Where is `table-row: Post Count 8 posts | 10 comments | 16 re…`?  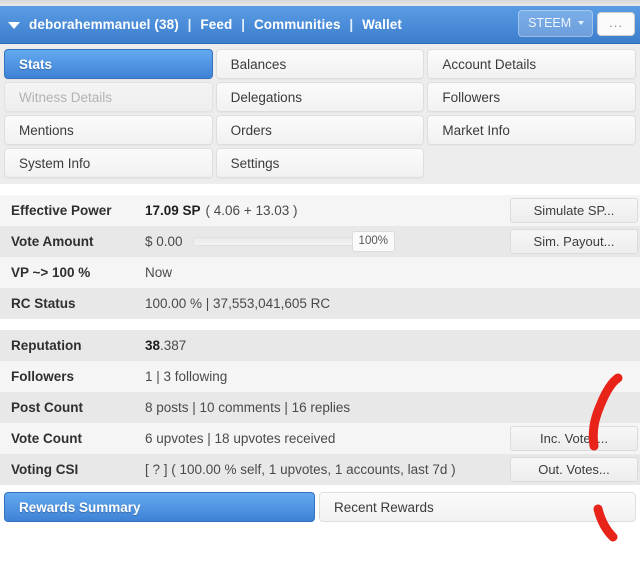
table-row: Post Count 8 posts | 10 comments | 16 re… is located at coordinates (320, 407).